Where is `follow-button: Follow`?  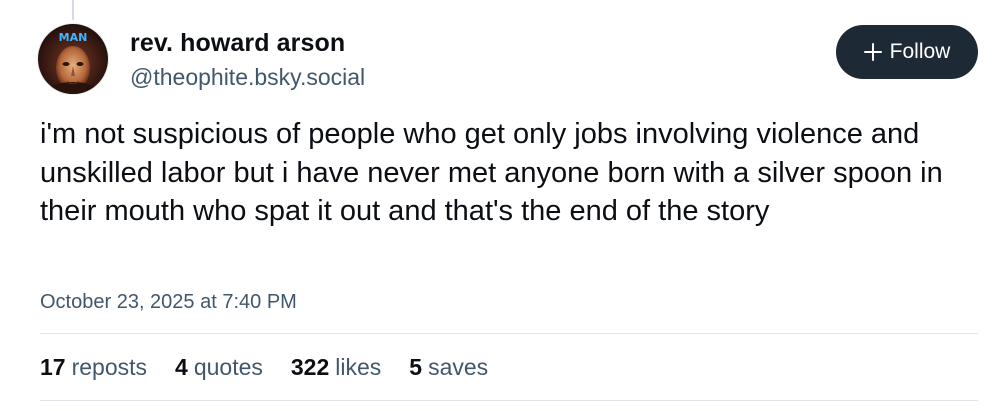 follow-button: Follow is located at coordinates (907, 52).